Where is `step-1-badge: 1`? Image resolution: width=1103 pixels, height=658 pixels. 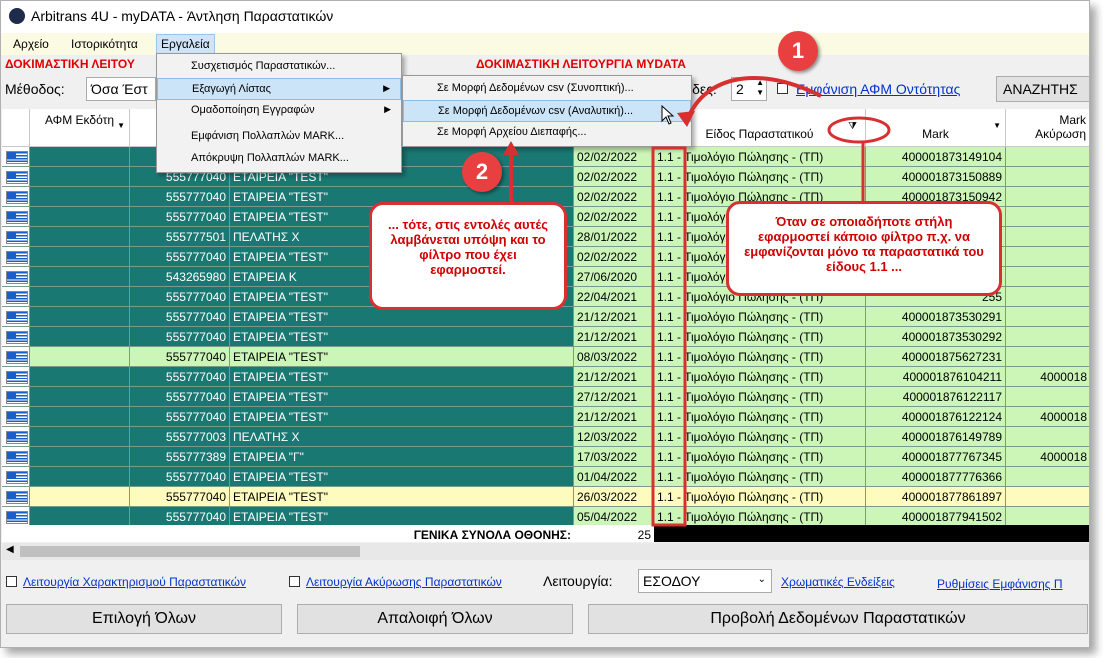 step-1-badge: 1 is located at coordinates (798, 51).